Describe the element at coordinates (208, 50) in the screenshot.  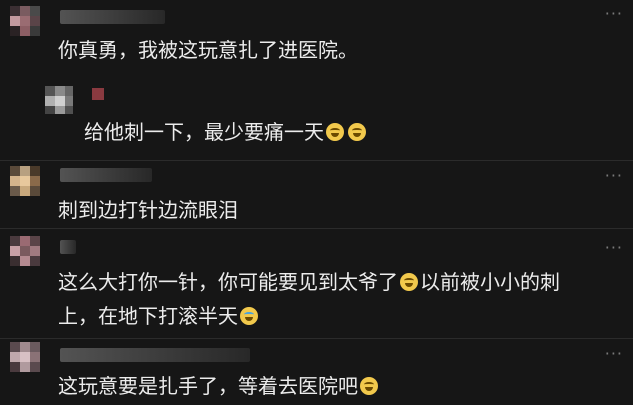
I see `comment-text: 你真勇，我被这玩意扎了进医院。` at that location.